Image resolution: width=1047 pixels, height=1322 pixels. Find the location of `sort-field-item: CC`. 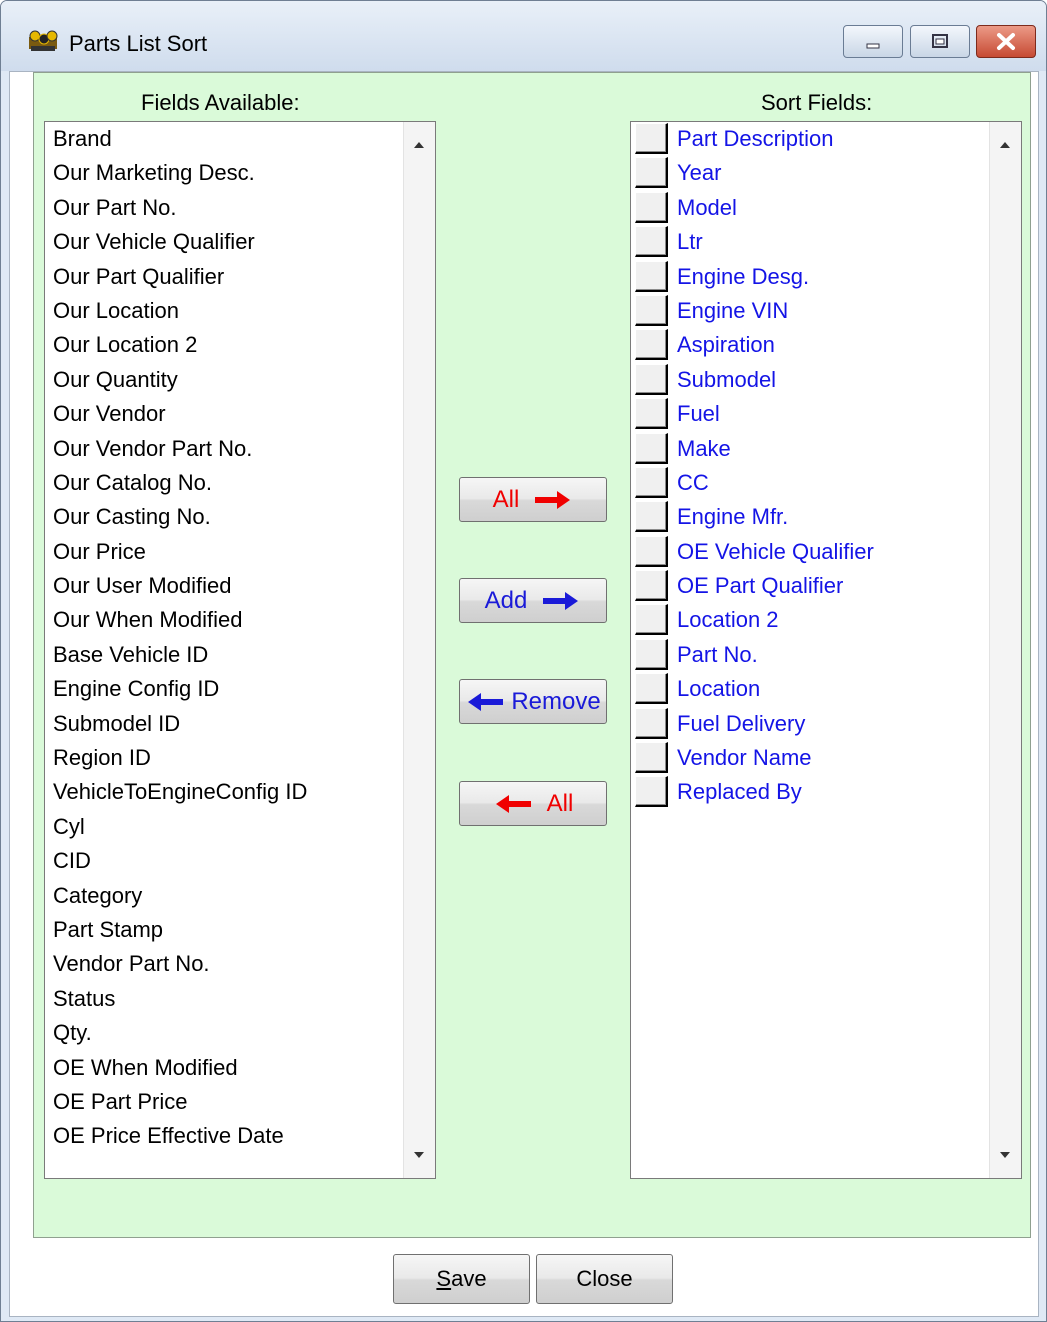

sort-field-item: CC is located at coordinates (752, 483).